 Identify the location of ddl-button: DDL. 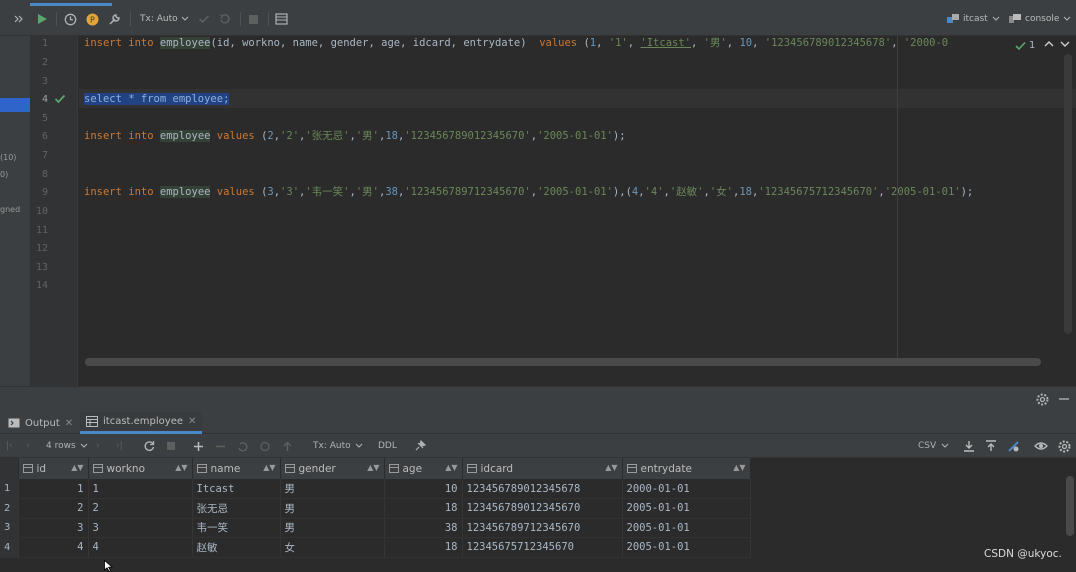
(387, 446).